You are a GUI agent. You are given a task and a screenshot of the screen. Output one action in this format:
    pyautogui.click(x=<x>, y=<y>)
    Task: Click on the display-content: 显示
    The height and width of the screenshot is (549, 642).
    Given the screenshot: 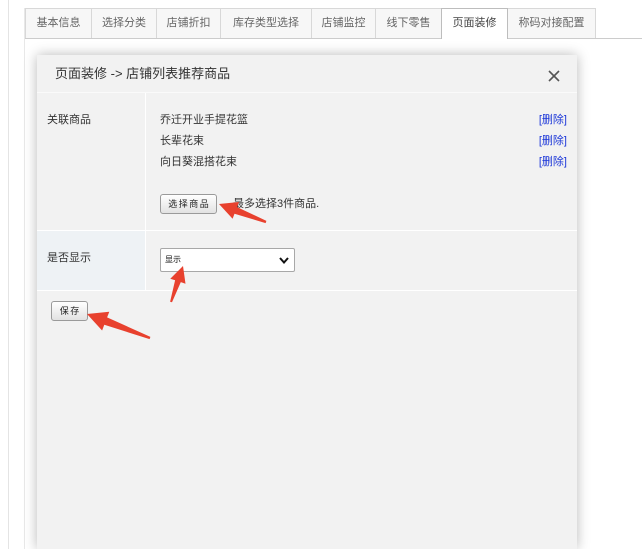 What is the action you would take?
    pyautogui.click(x=361, y=260)
    